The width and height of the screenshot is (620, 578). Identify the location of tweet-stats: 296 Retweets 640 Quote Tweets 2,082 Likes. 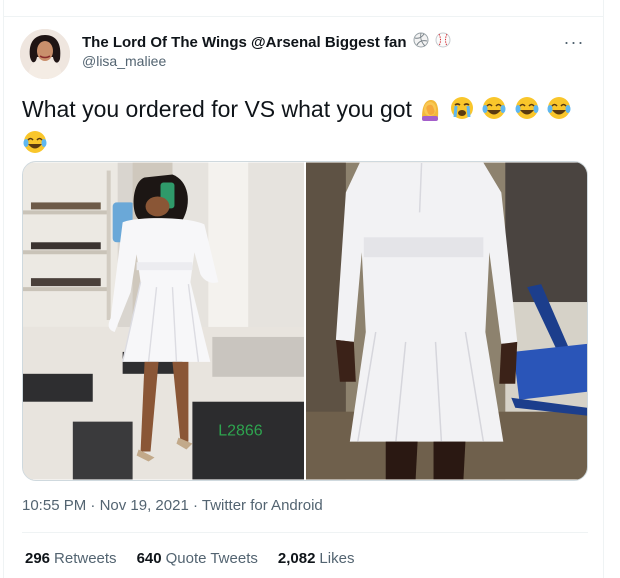
(189, 558).